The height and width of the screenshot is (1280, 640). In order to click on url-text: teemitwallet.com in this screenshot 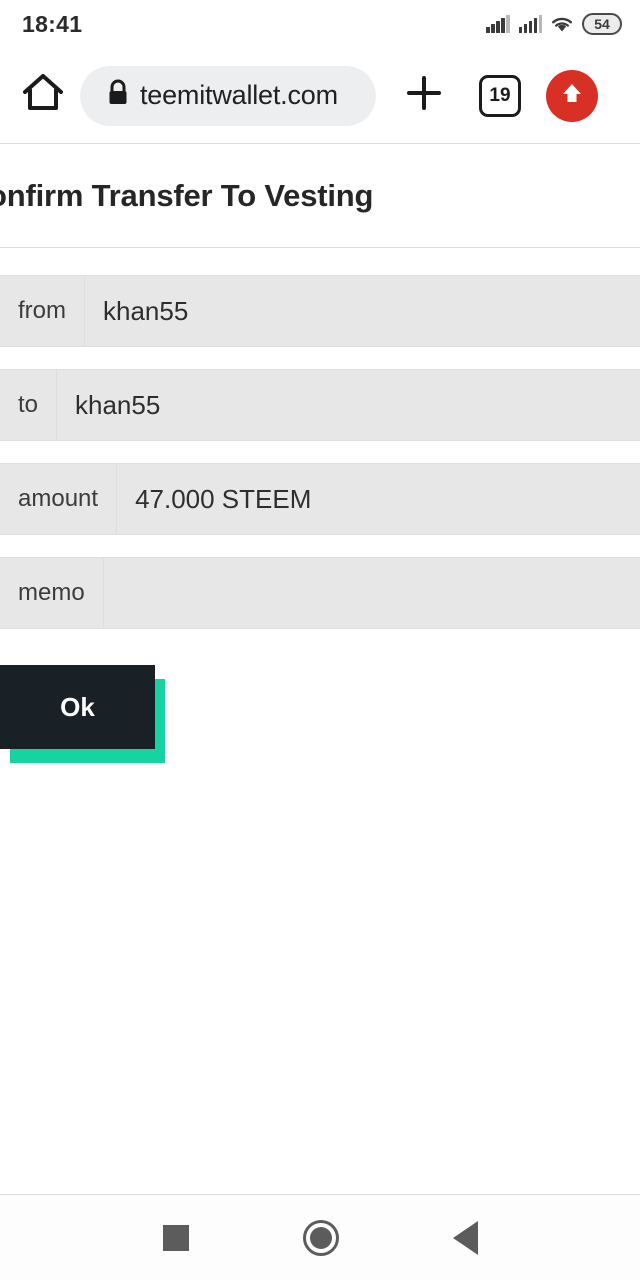, I will do `click(239, 95)`.